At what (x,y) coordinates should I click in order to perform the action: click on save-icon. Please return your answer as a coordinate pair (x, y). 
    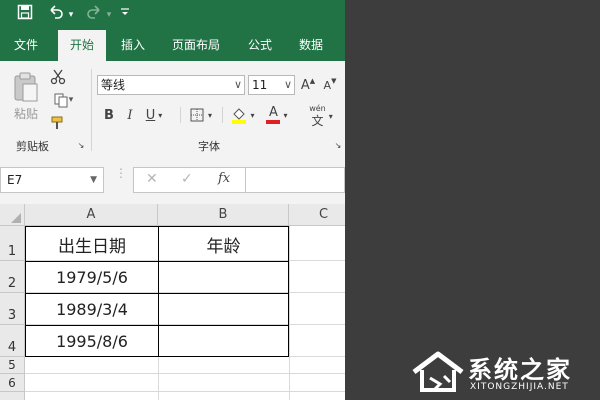
    Looking at the image, I should click on (25, 15).